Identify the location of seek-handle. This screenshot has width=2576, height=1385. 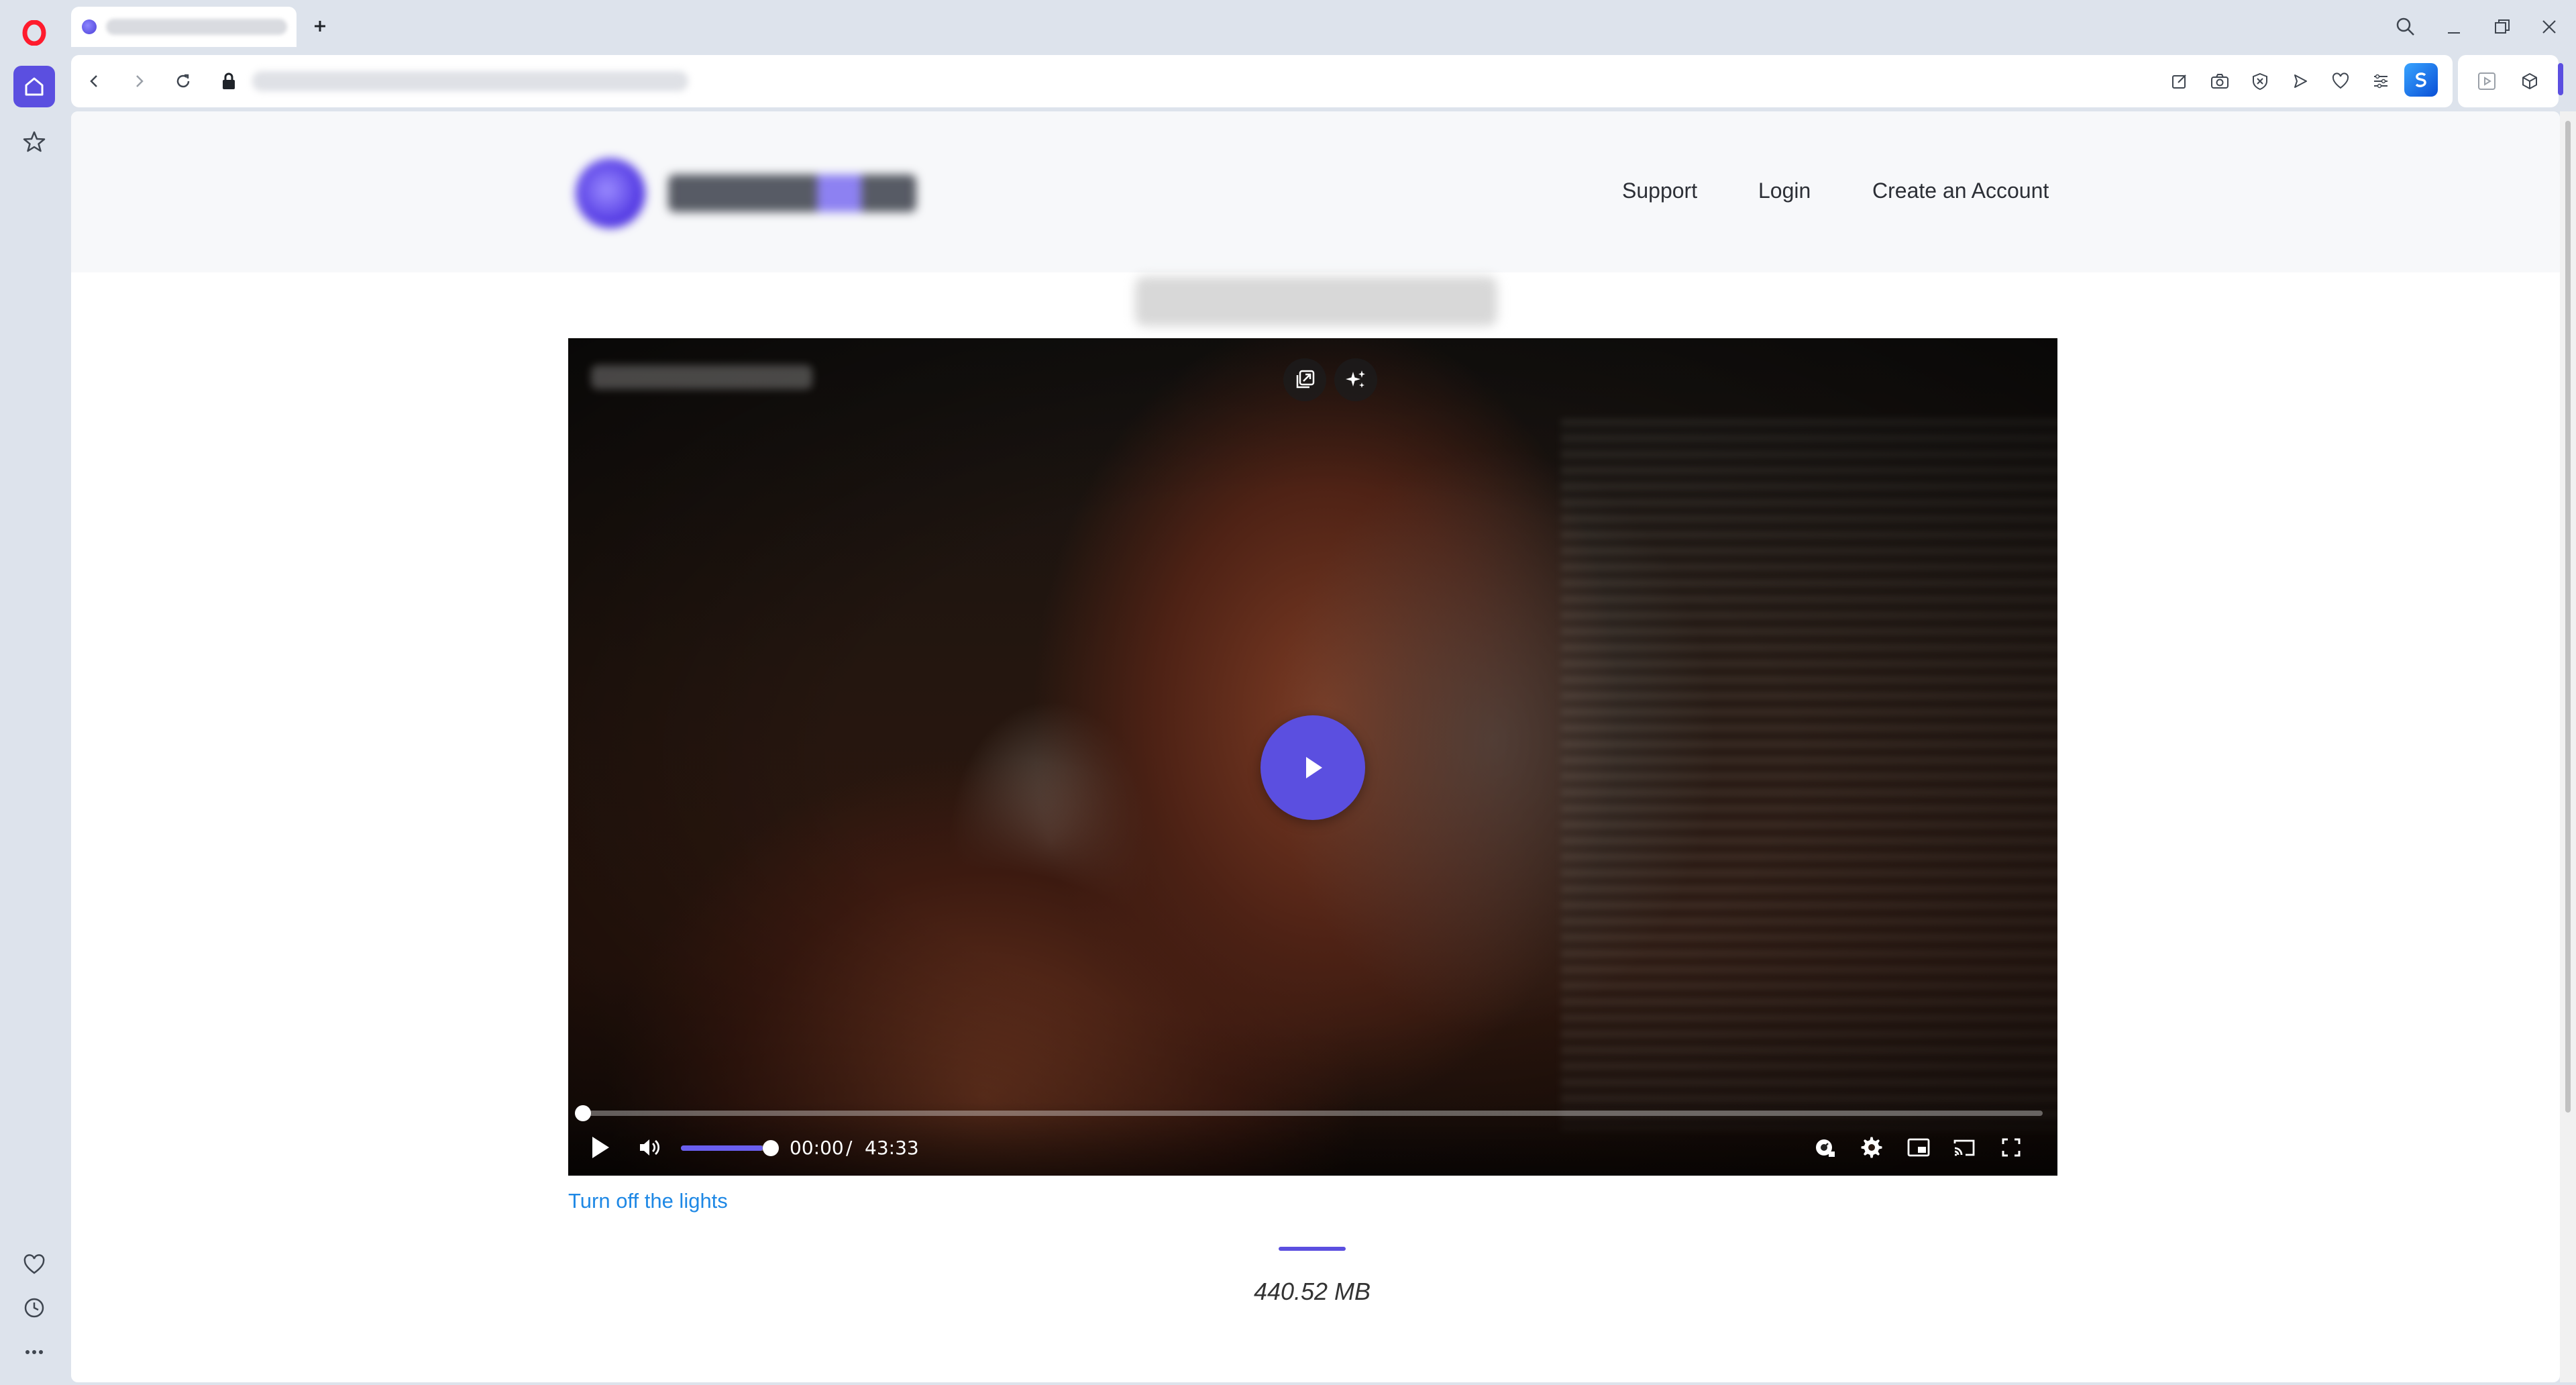
(583, 1113).